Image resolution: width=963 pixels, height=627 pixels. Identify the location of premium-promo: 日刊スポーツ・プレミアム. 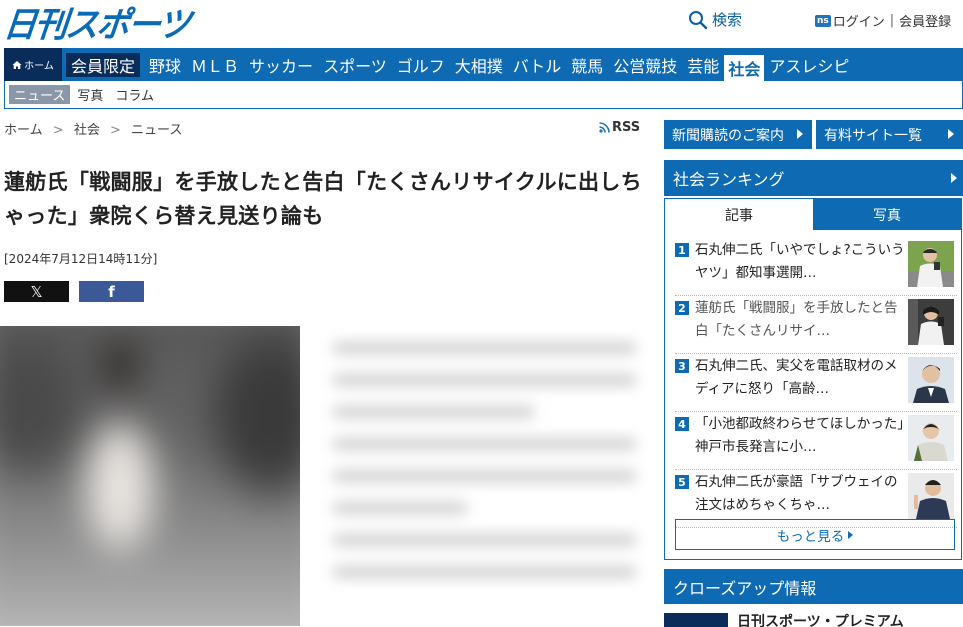
(813, 620).